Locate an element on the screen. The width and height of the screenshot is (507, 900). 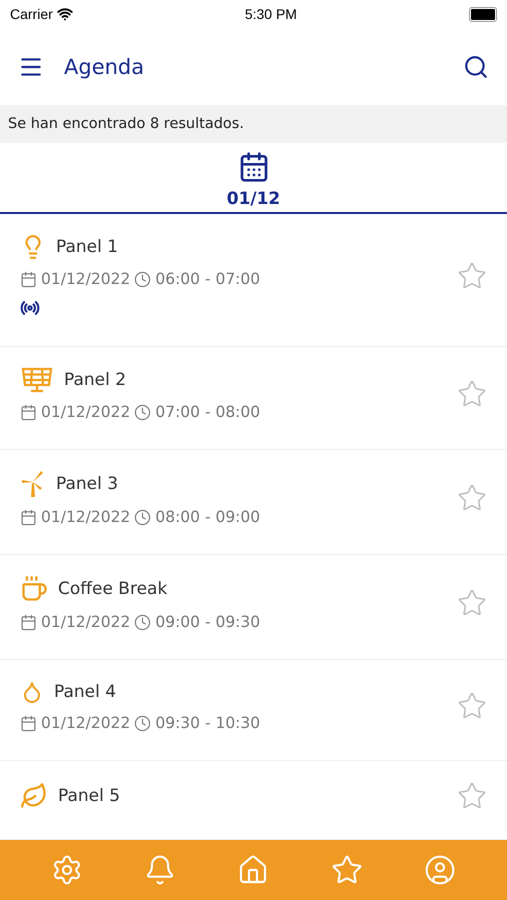
event-item: Panel 1 01/12/2022 06:00 - 07:00 is located at coordinates (253, 280).